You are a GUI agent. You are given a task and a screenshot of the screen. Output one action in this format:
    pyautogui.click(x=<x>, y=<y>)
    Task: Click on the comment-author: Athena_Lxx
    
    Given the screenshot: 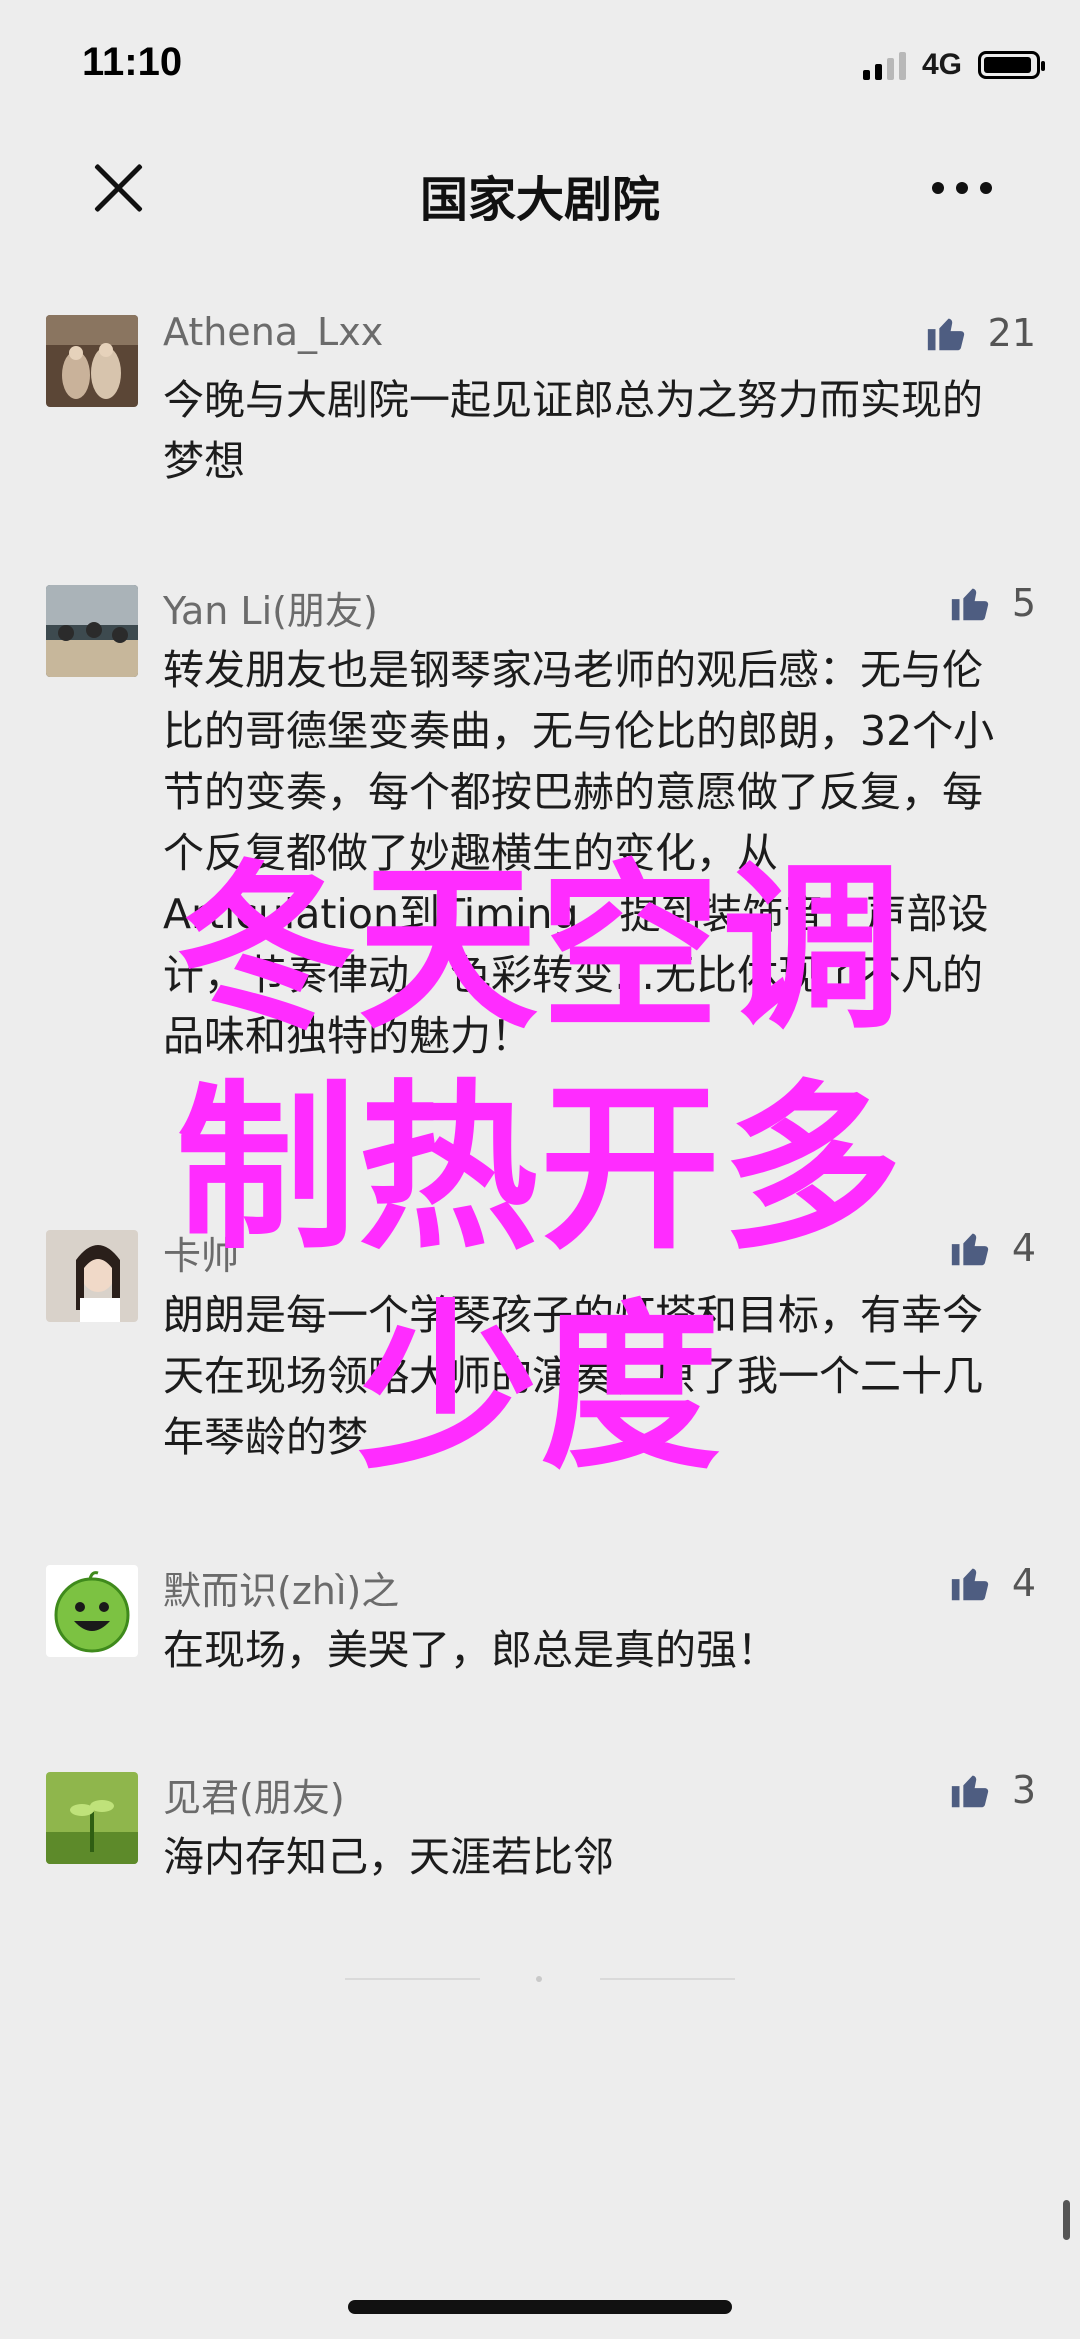 What is the action you would take?
    pyautogui.click(x=273, y=332)
    